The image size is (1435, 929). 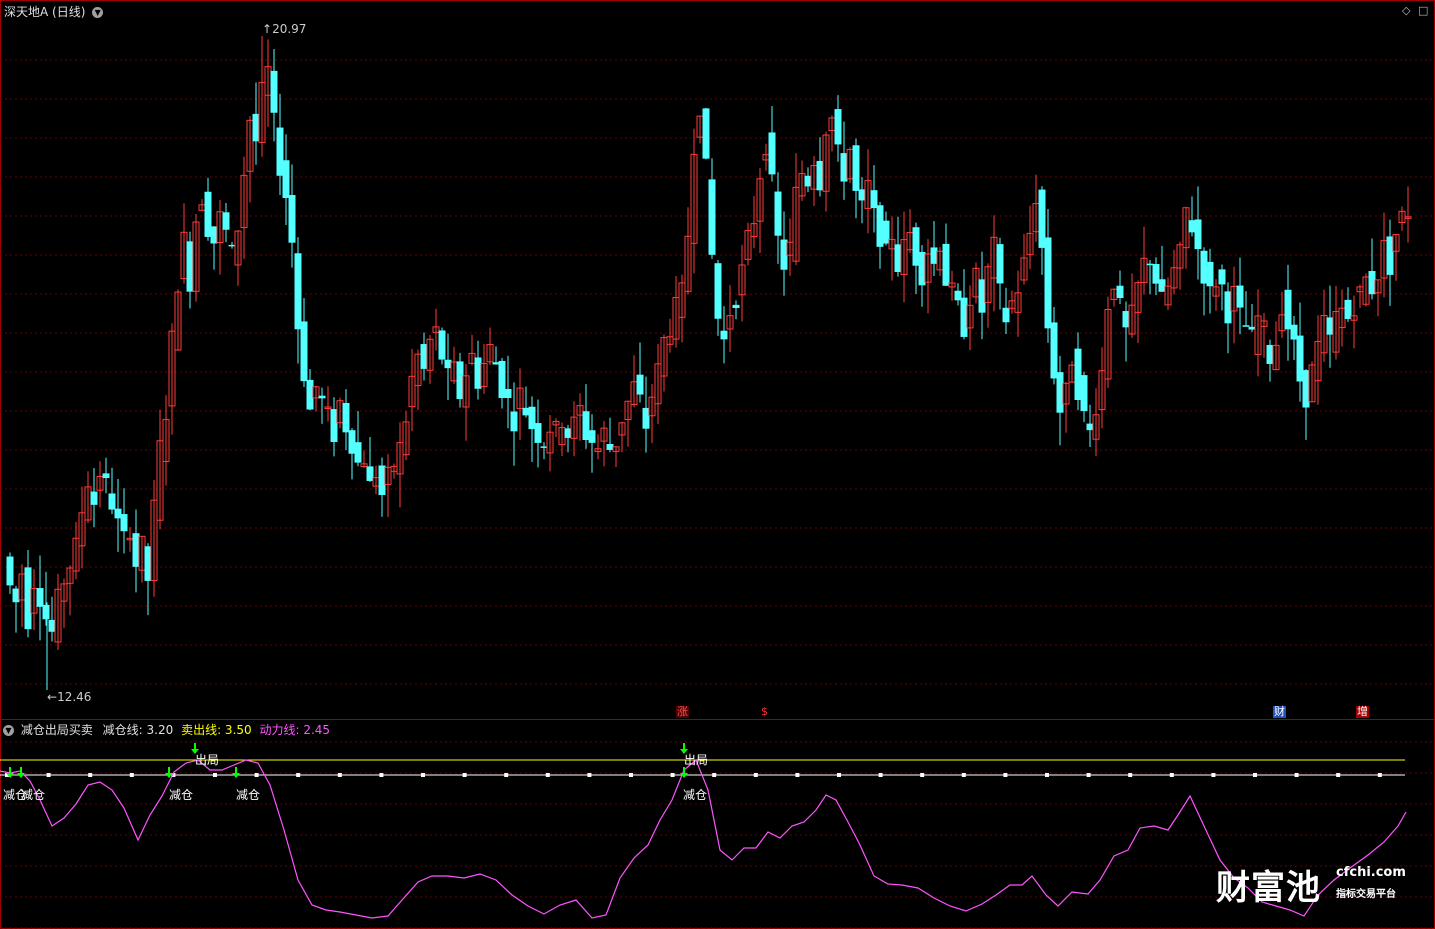 I want to click on signal-exit-label: 出局, so click(x=207, y=760).